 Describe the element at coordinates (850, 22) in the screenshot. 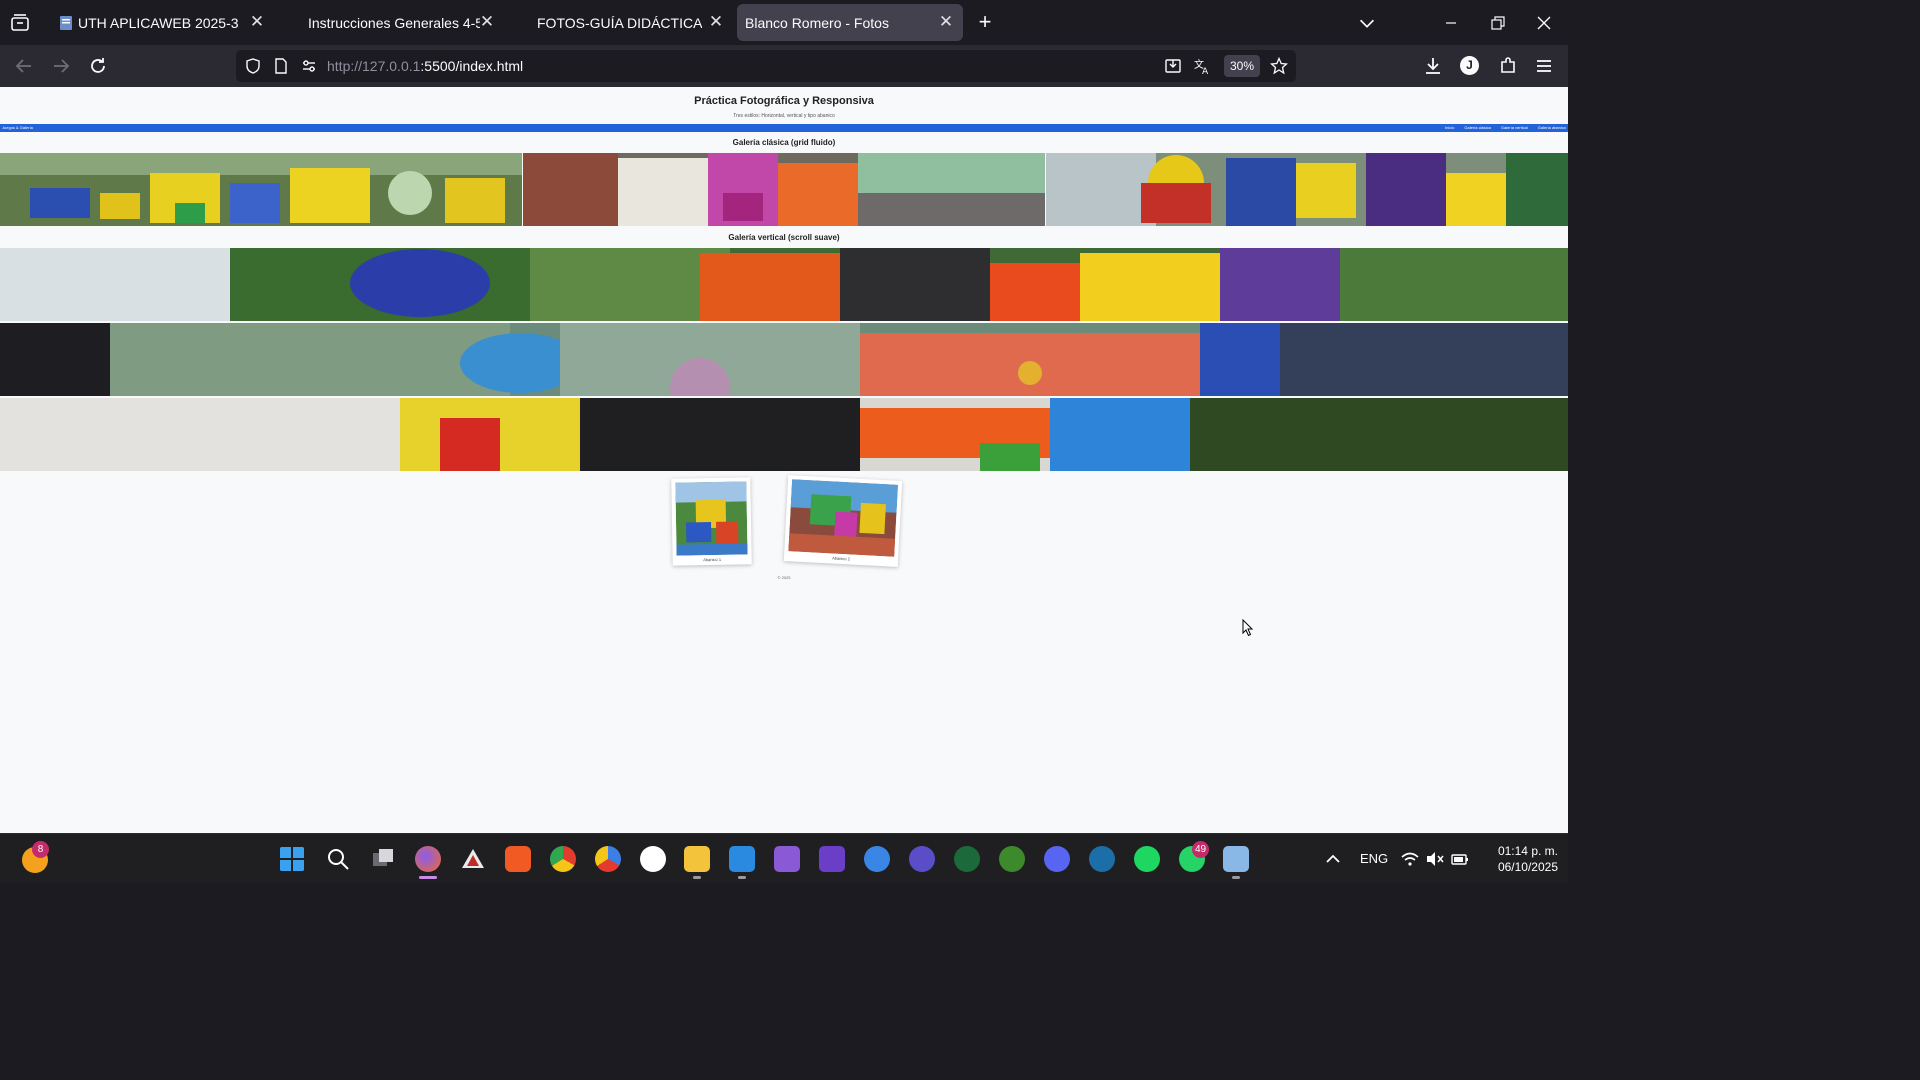

I see `tab-blanco-romero: Blanco Romero - Fotos ✕` at that location.